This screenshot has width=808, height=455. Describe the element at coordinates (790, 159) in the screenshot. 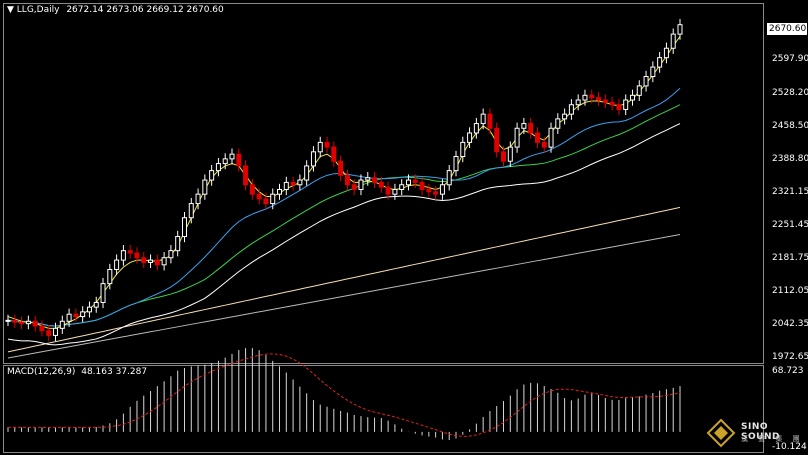

I see `price-tick: 2388.80` at that location.